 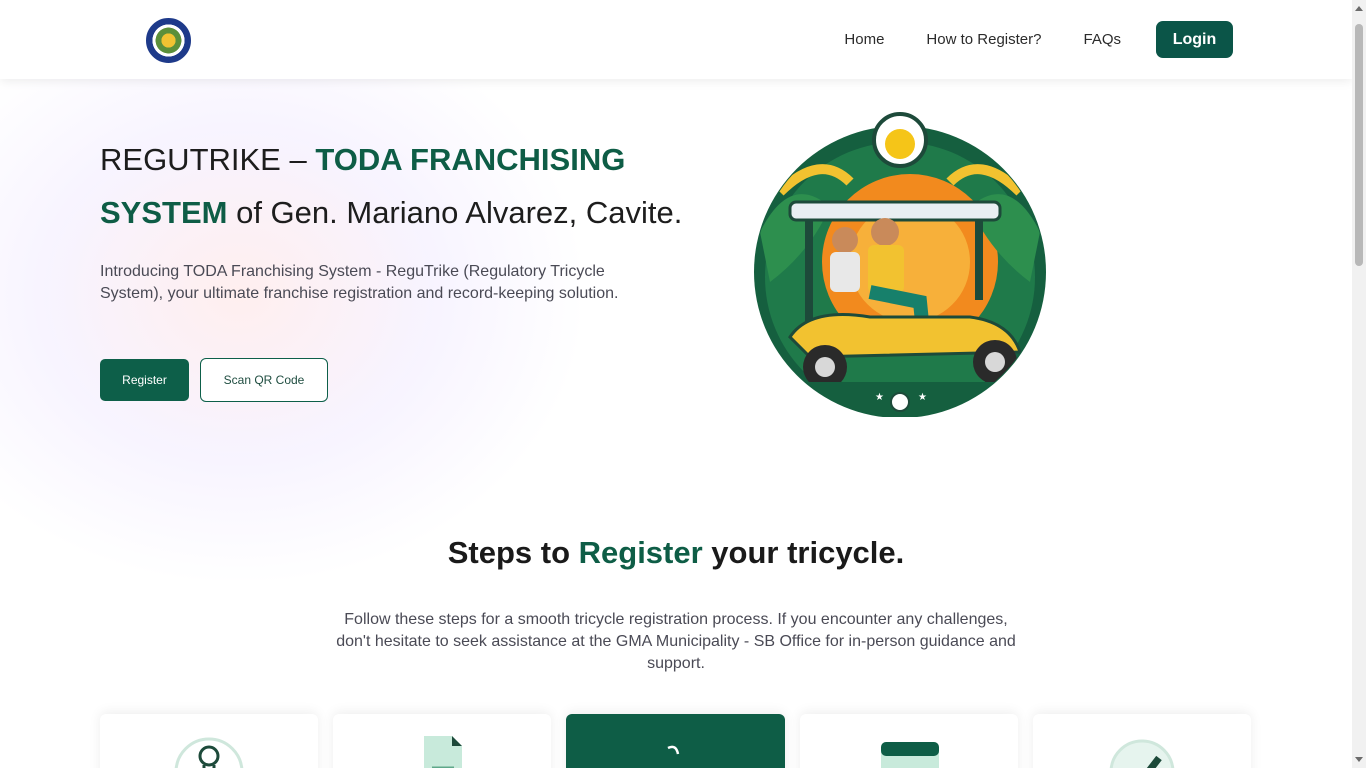 What do you see at coordinates (1102, 39) in the screenshot?
I see `nav-faqs-link: FAQs` at bounding box center [1102, 39].